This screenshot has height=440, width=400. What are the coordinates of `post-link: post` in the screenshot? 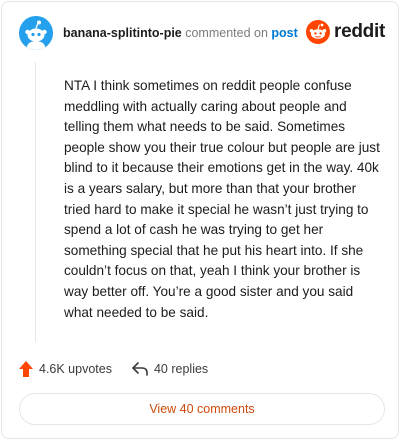 It's located at (284, 33).